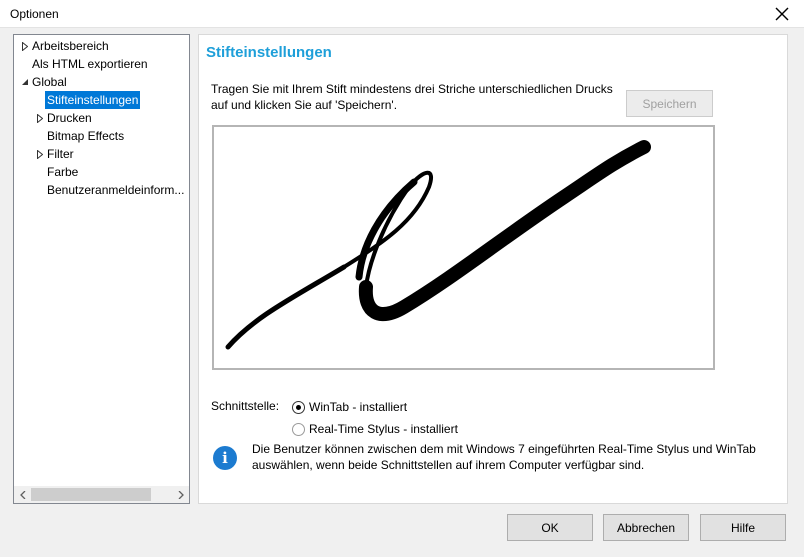  I want to click on horizontal-scrollbar, so click(101, 494).